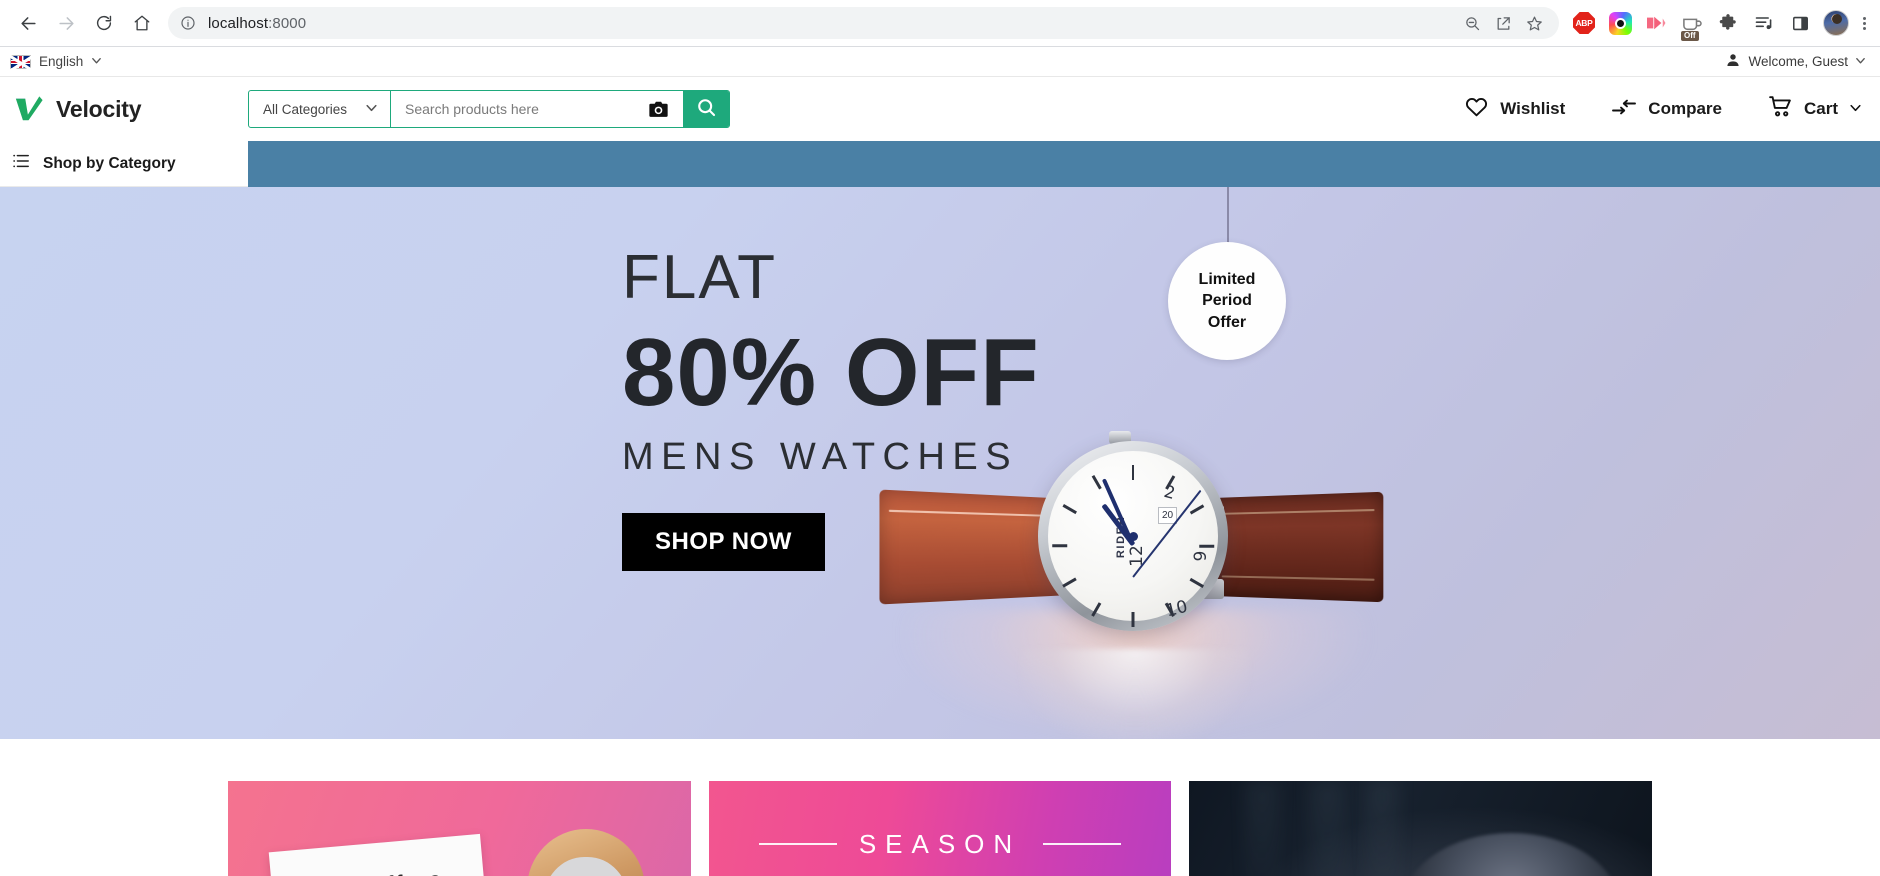 The image size is (1880, 876). Describe the element at coordinates (1227, 280) in the screenshot. I see `badge-line-1: Limited` at that location.